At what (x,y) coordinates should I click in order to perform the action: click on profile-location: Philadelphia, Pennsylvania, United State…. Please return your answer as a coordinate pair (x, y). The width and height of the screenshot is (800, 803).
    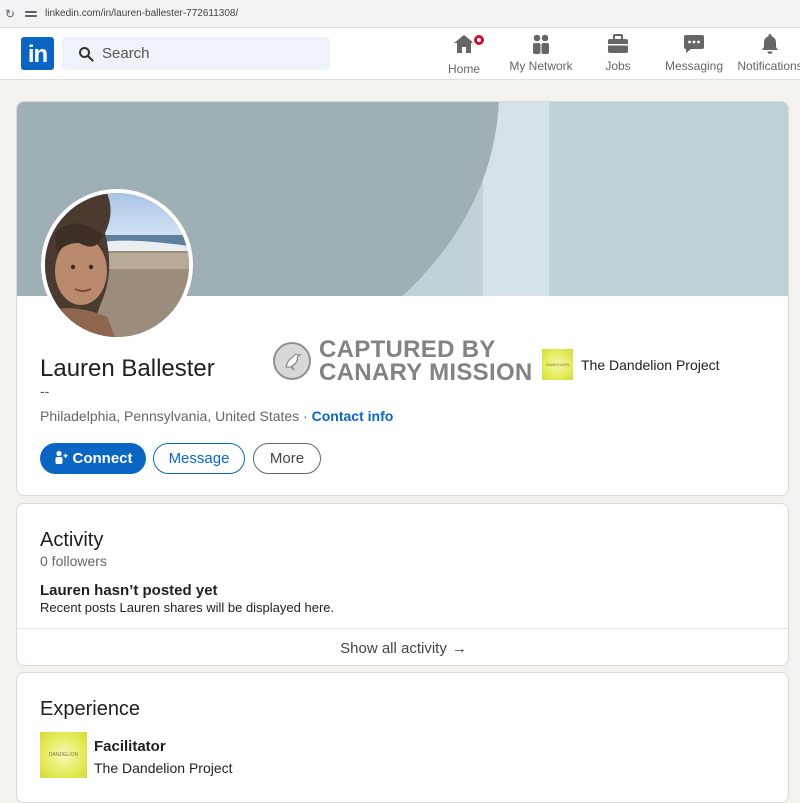
    Looking at the image, I should click on (170, 416).